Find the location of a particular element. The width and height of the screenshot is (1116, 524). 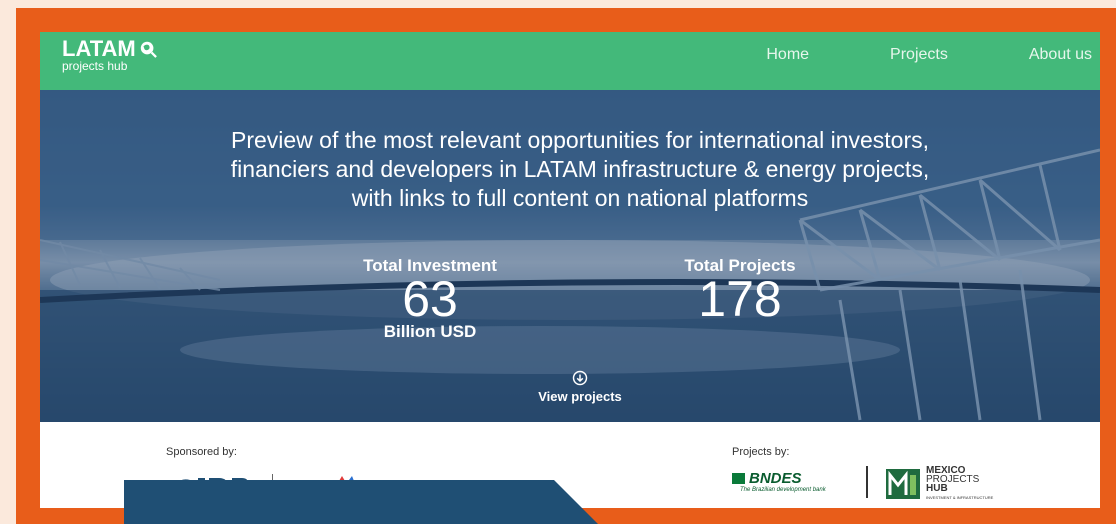

bndes-tagline: The Brazilian development bank is located at coordinates (783, 490).